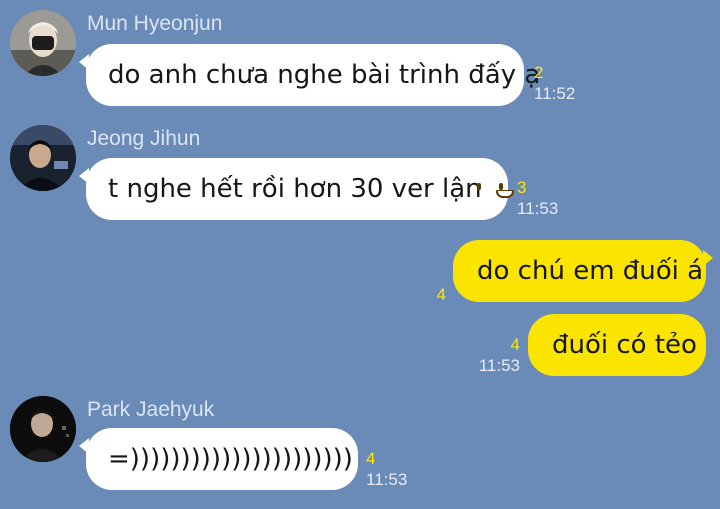 Image resolution: width=720 pixels, height=509 pixels. Describe the element at coordinates (522, 187) in the screenshot. I see `unread-count: 3` at that location.